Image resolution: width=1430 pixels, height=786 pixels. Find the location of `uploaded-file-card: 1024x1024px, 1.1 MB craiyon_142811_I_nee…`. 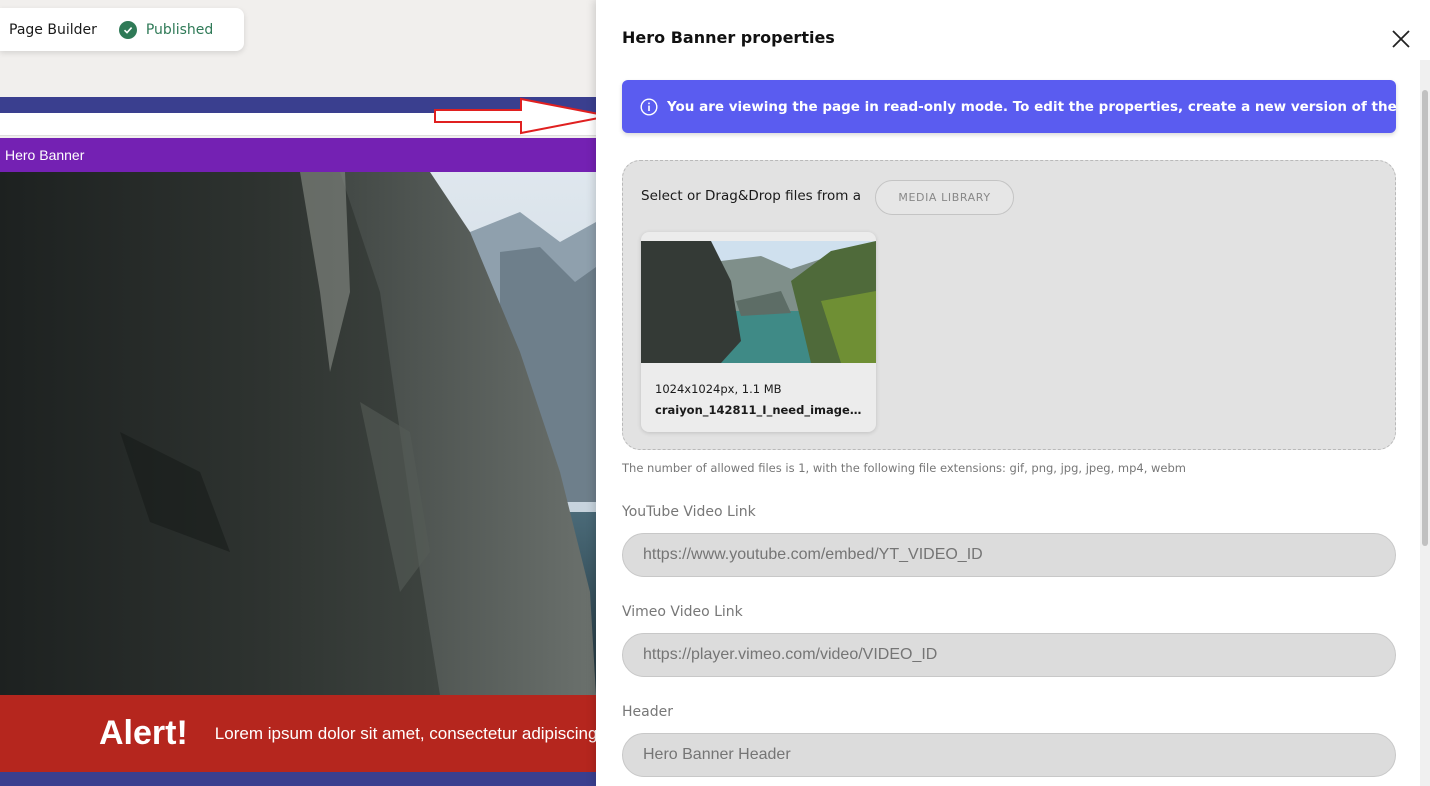

uploaded-file-card: 1024x1024px, 1.1 MB craiyon_142811_I_nee… is located at coordinates (758, 332).